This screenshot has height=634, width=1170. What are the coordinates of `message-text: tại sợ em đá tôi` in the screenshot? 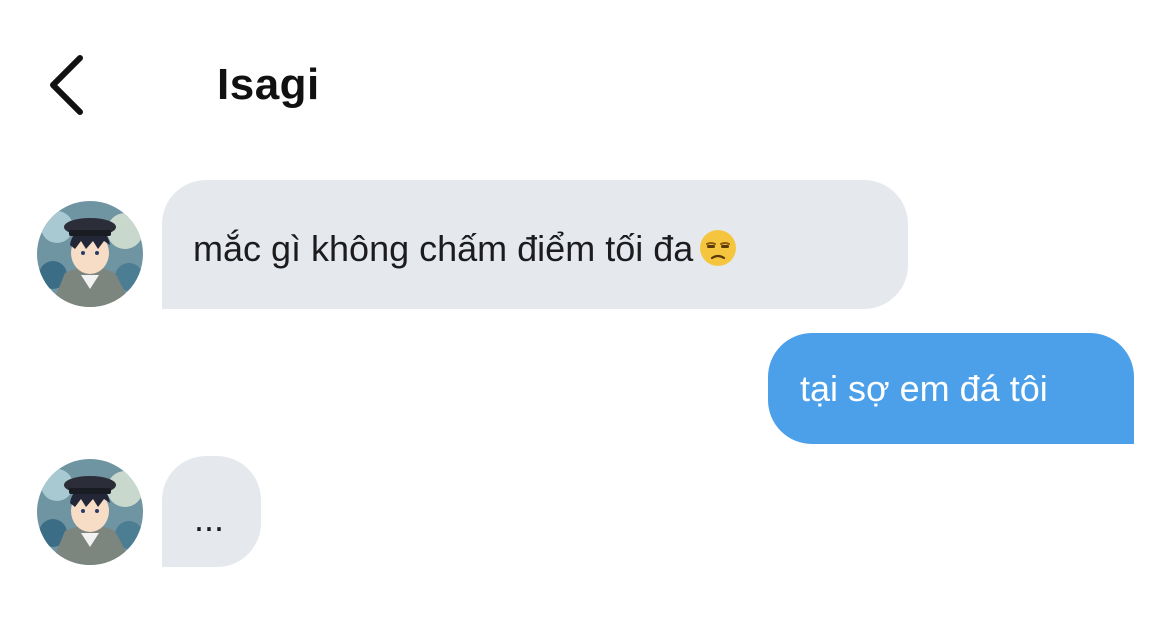 It's located at (924, 388).